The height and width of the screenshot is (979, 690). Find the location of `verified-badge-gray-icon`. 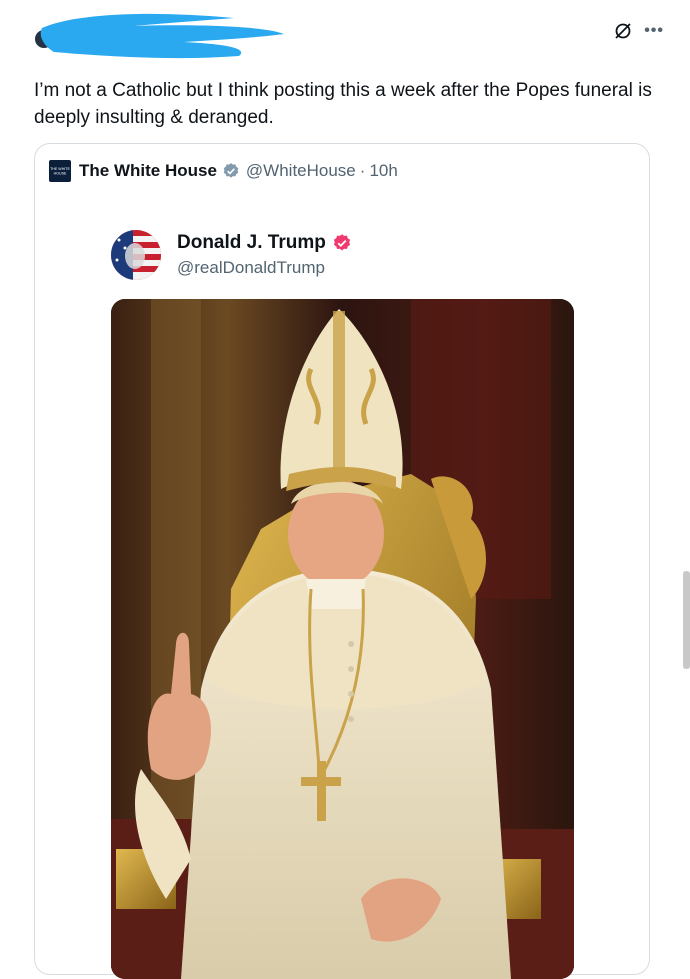

verified-badge-gray-icon is located at coordinates (231, 171).